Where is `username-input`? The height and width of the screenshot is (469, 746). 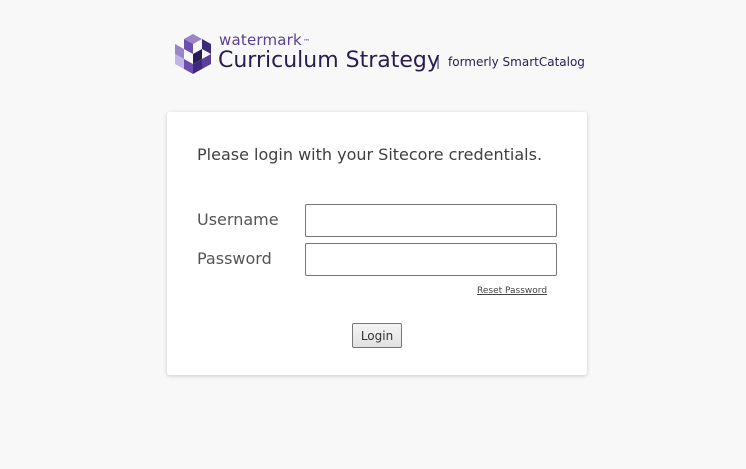
username-input is located at coordinates (431, 220).